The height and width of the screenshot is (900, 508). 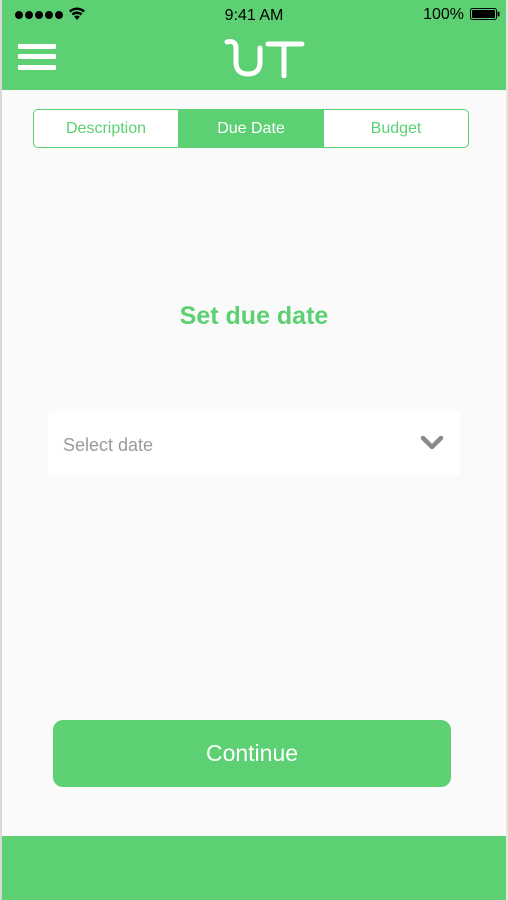 I want to click on screen-edge-left, so click(x=1, y=450).